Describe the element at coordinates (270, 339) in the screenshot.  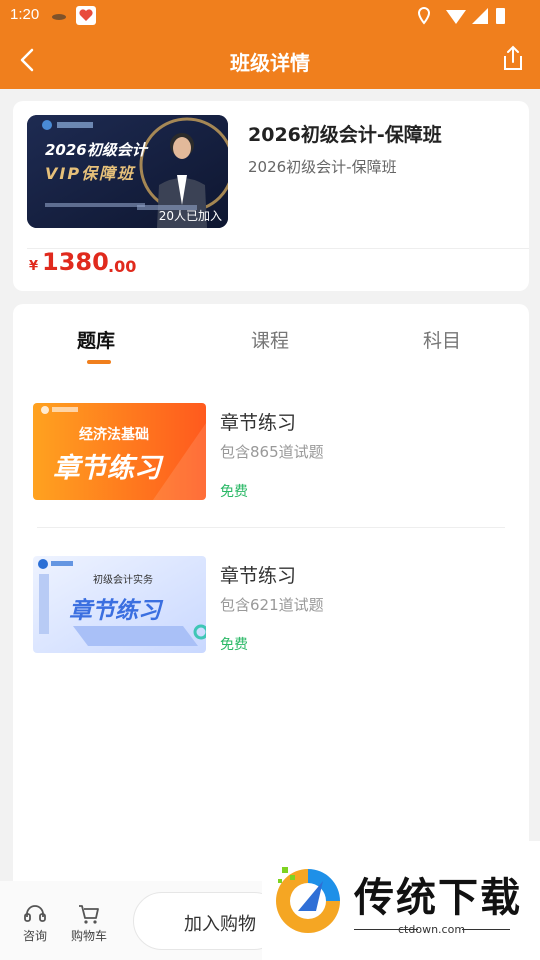
I see `tab-course: 课程` at that location.